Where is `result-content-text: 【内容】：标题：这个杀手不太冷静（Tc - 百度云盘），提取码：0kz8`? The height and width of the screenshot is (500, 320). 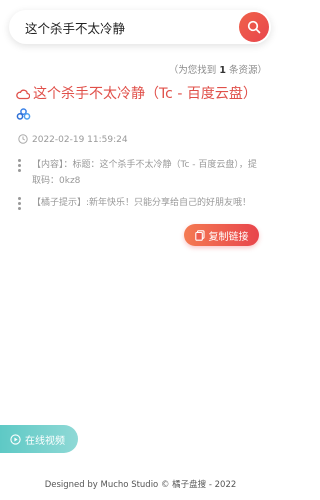
result-content-text: 【内容】：标题：这个杀手不太冷静（Tc - 百度云盘），提取码：0kz8 is located at coordinates (144, 173).